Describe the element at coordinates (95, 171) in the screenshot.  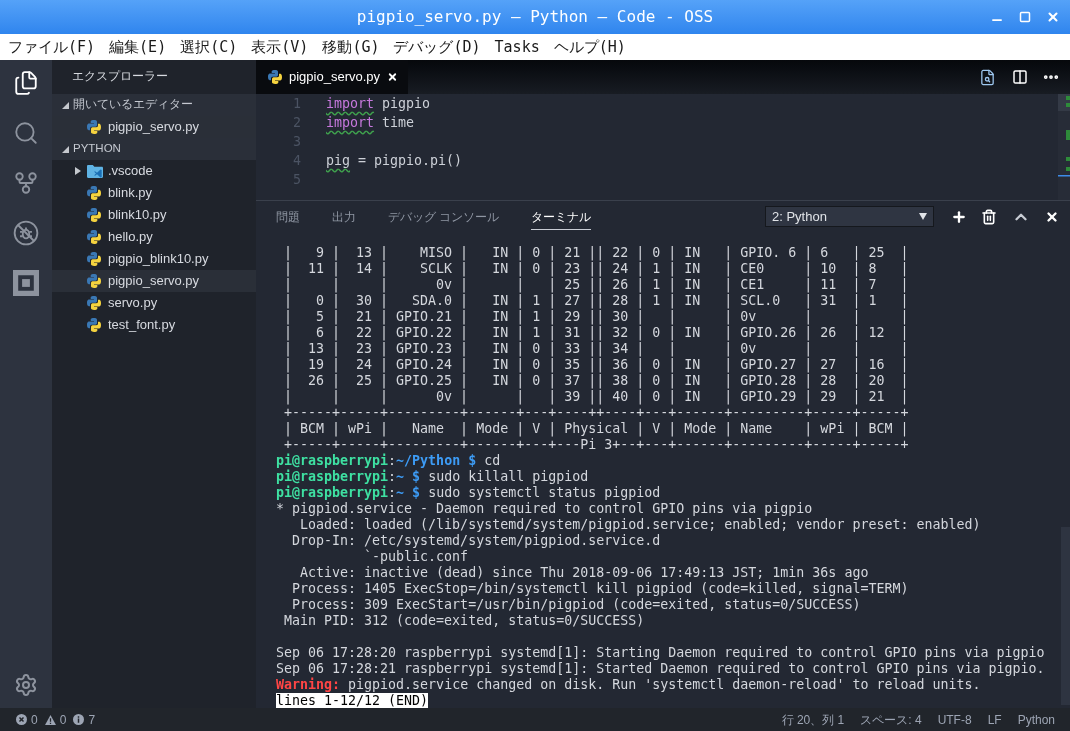
I see `folder-icon` at that location.